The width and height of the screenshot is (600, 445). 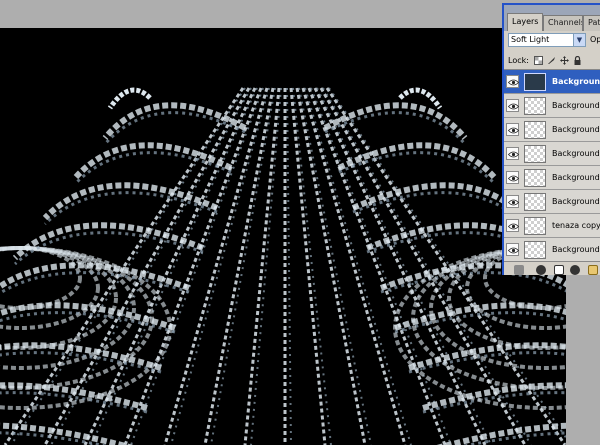 What do you see at coordinates (541, 270) in the screenshot?
I see `layer-style-icon` at bounding box center [541, 270].